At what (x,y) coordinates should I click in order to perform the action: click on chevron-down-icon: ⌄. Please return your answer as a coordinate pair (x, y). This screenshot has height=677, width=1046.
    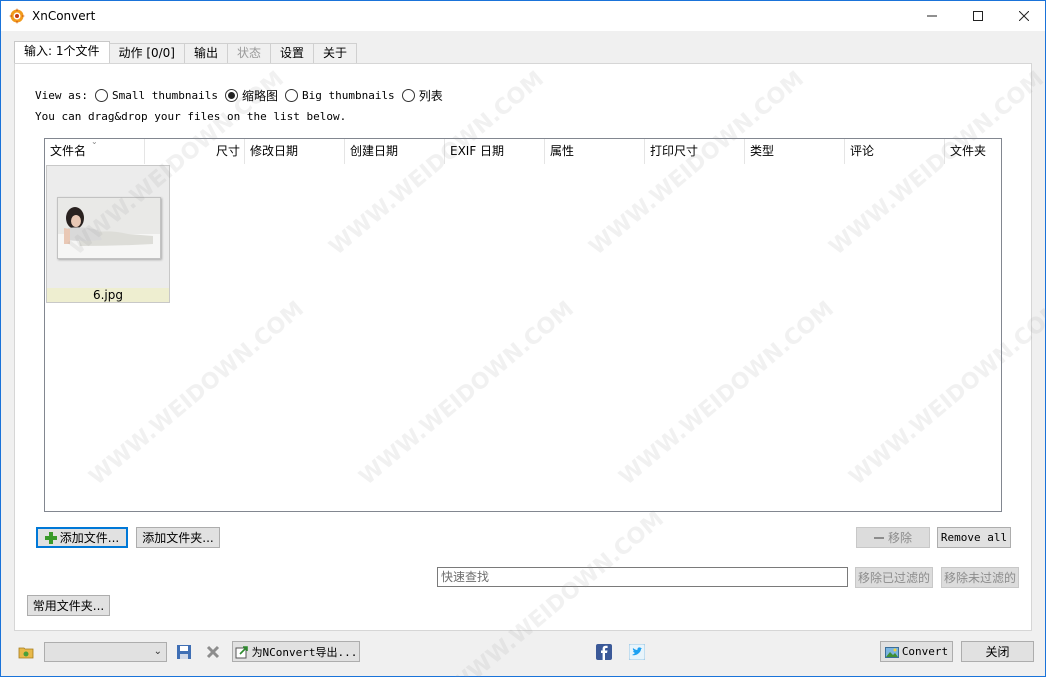
    Looking at the image, I should click on (157, 651).